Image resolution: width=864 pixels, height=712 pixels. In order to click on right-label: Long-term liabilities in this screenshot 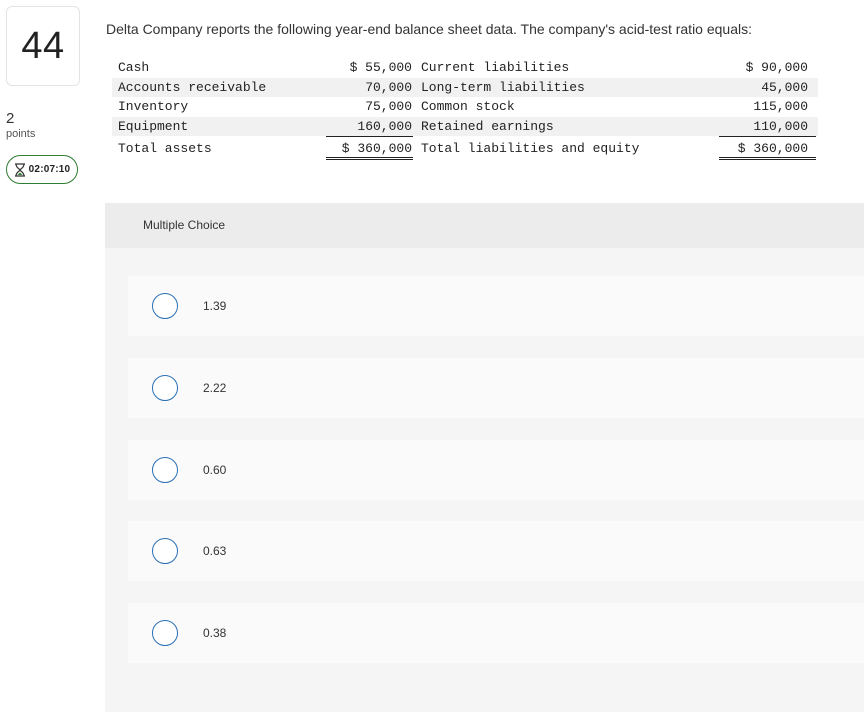, I will do `click(503, 87)`.